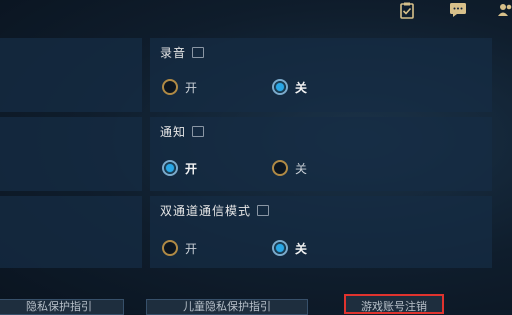 This screenshot has width=512, height=315. I want to click on top-bar, so click(256, 14).